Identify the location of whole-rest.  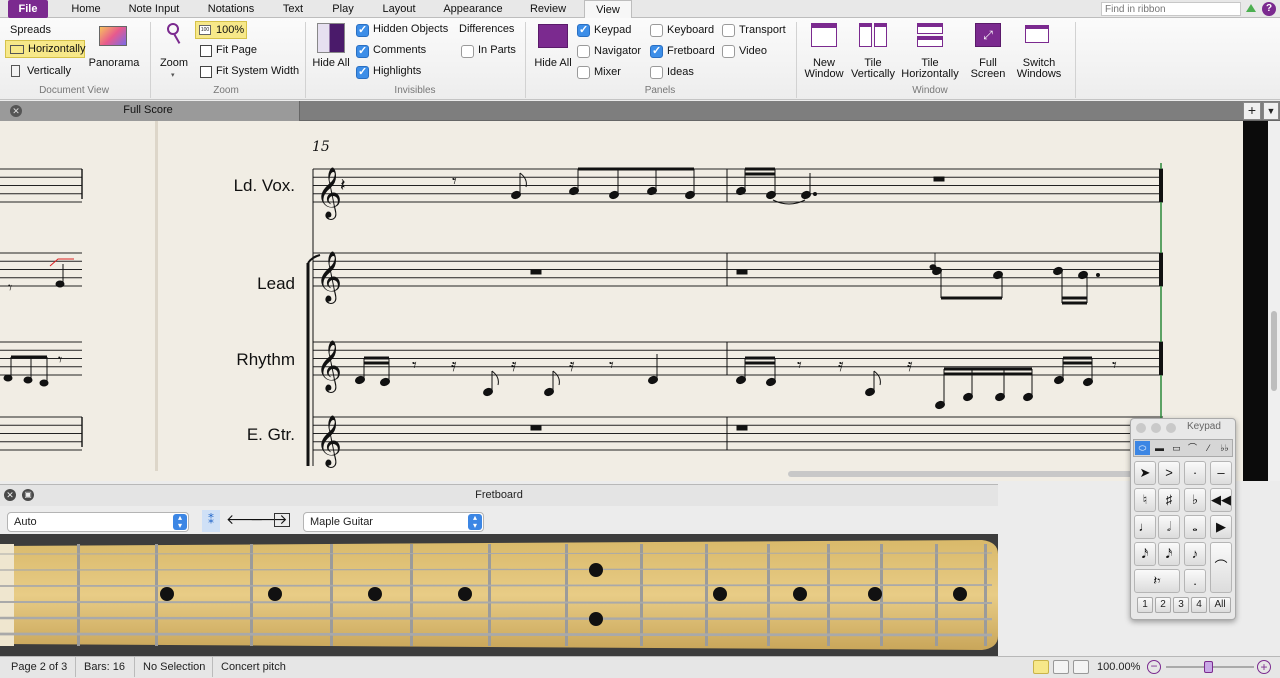
(536, 272).